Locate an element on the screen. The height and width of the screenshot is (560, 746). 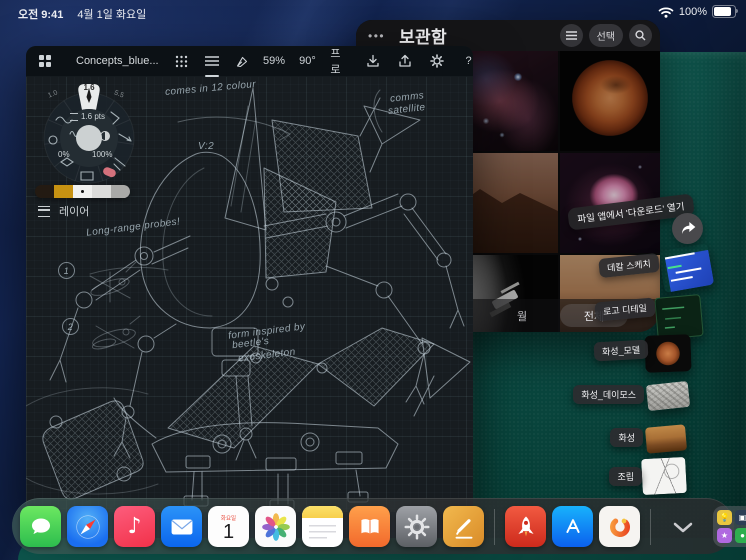
dock-icon-app-store is located at coordinates (572, 526).